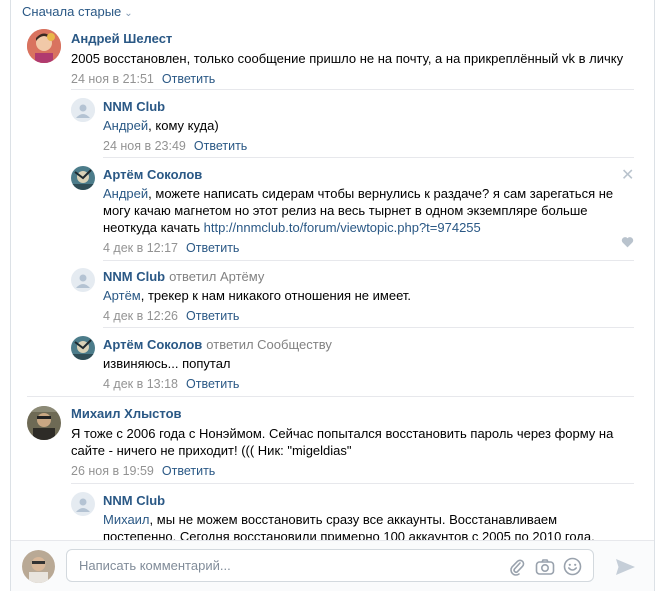  What do you see at coordinates (128, 13) in the screenshot?
I see `chevron-down-icon: ⌄` at bounding box center [128, 13].